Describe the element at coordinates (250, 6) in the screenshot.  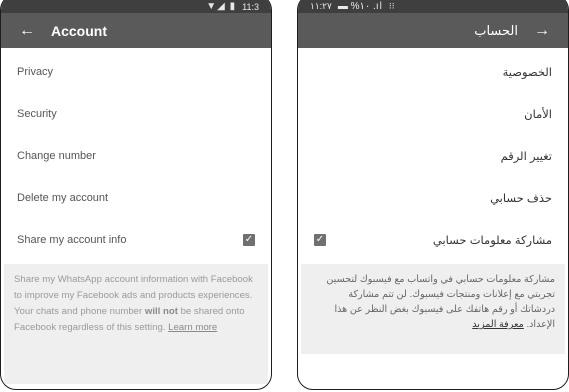
I see `status-time: 11:3` at that location.